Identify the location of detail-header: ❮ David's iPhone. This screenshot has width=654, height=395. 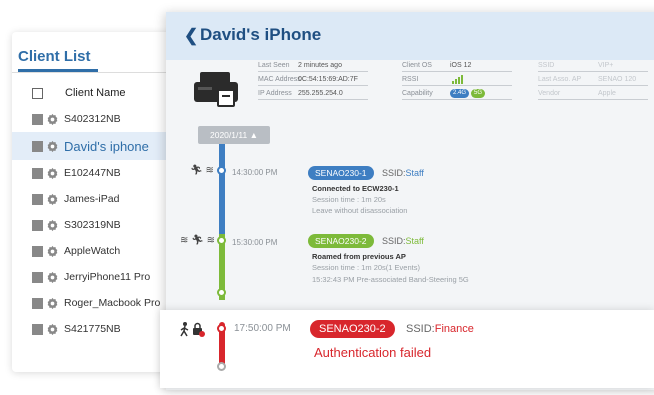
(410, 36).